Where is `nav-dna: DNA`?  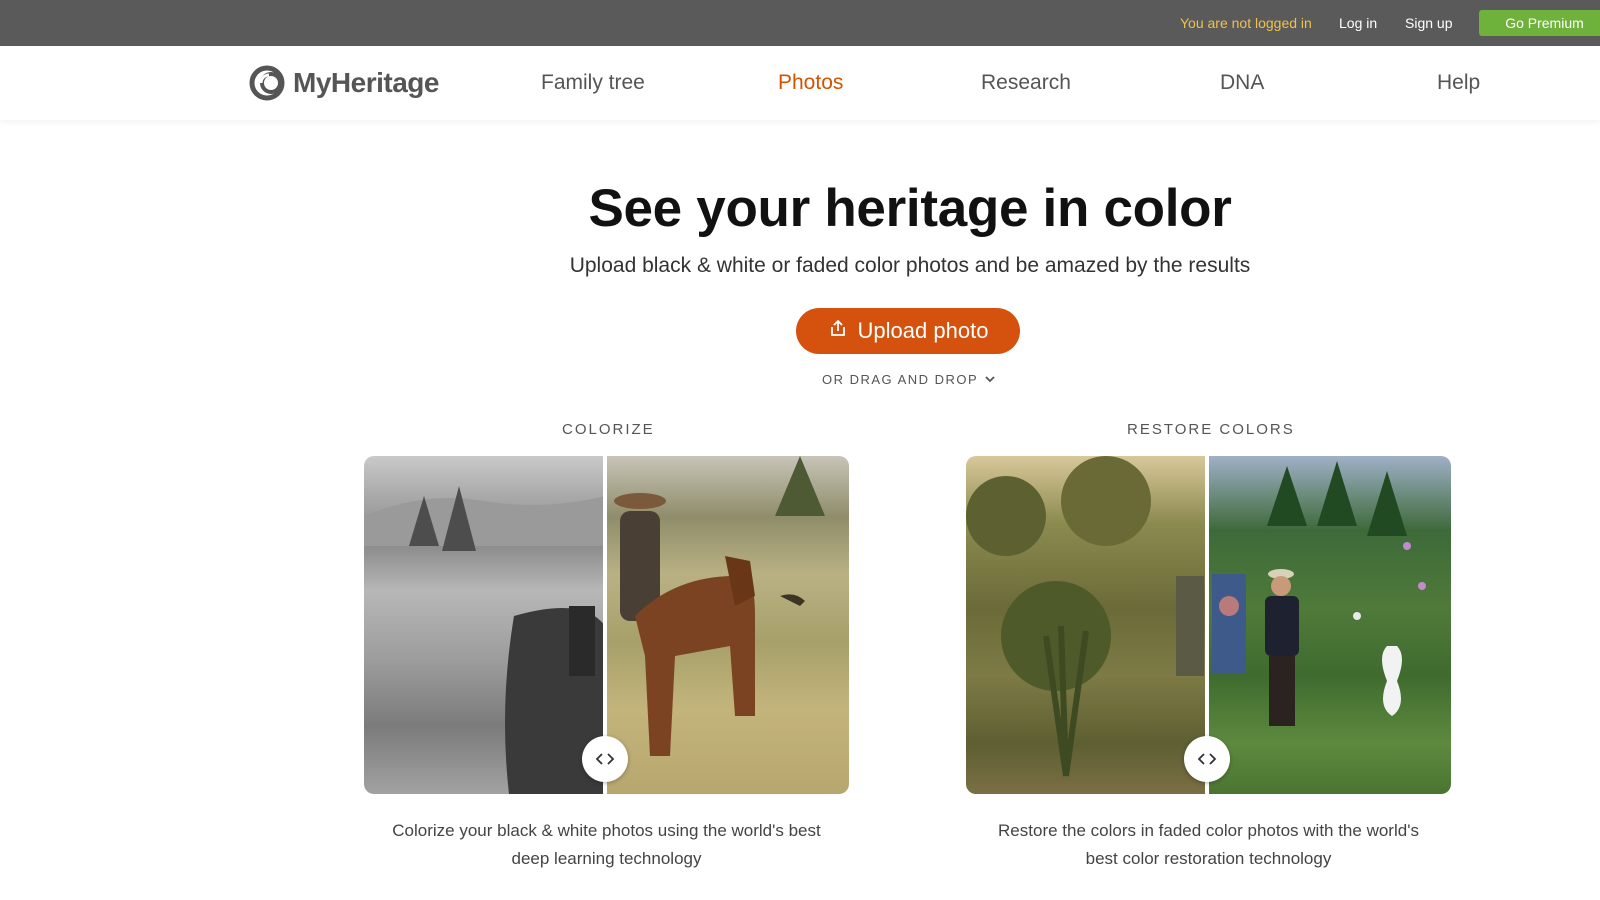 nav-dna: DNA is located at coordinates (1242, 83).